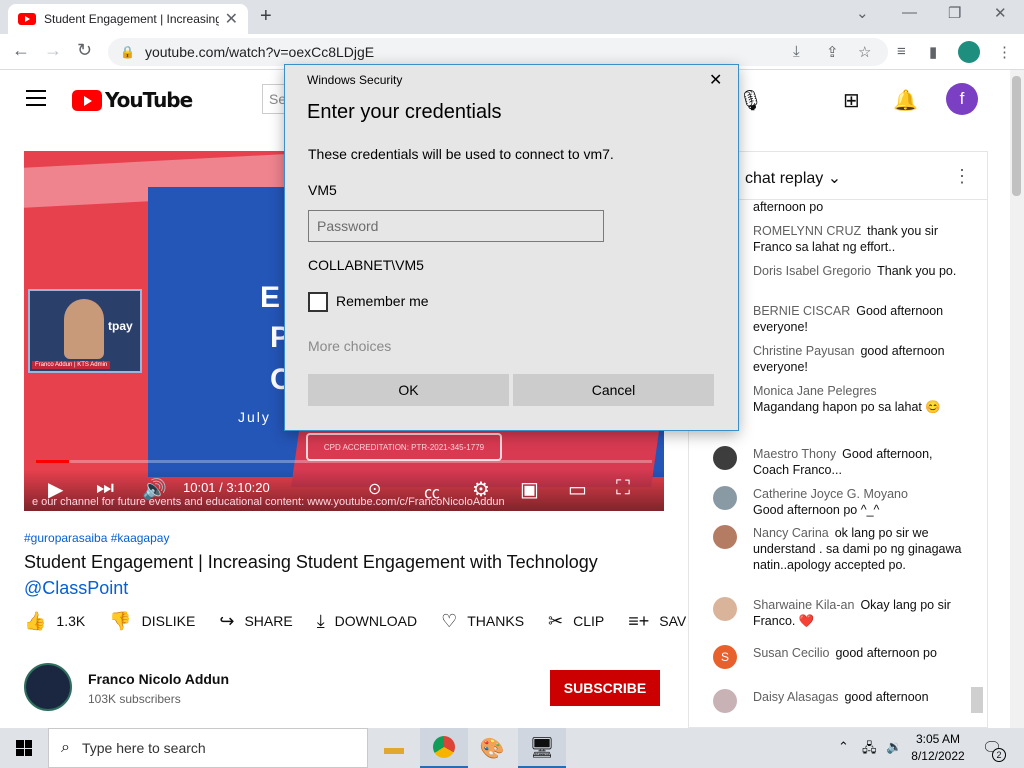 This screenshot has width=1024, height=768. Describe the element at coordinates (36, 100) in the screenshot. I see `hamburger-menu-icon` at that location.